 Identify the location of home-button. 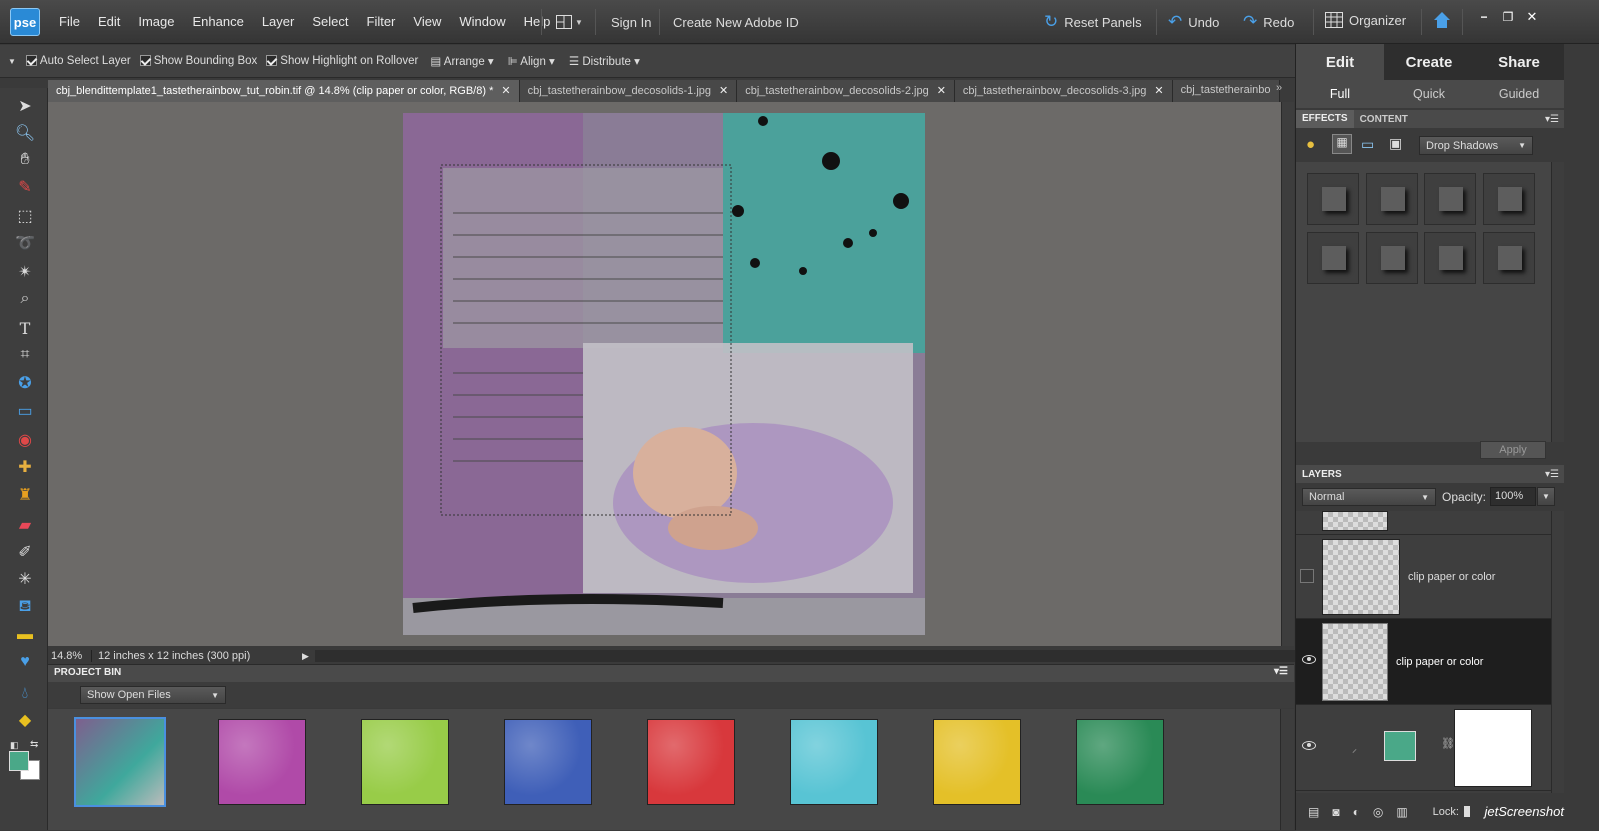
(1442, 21).